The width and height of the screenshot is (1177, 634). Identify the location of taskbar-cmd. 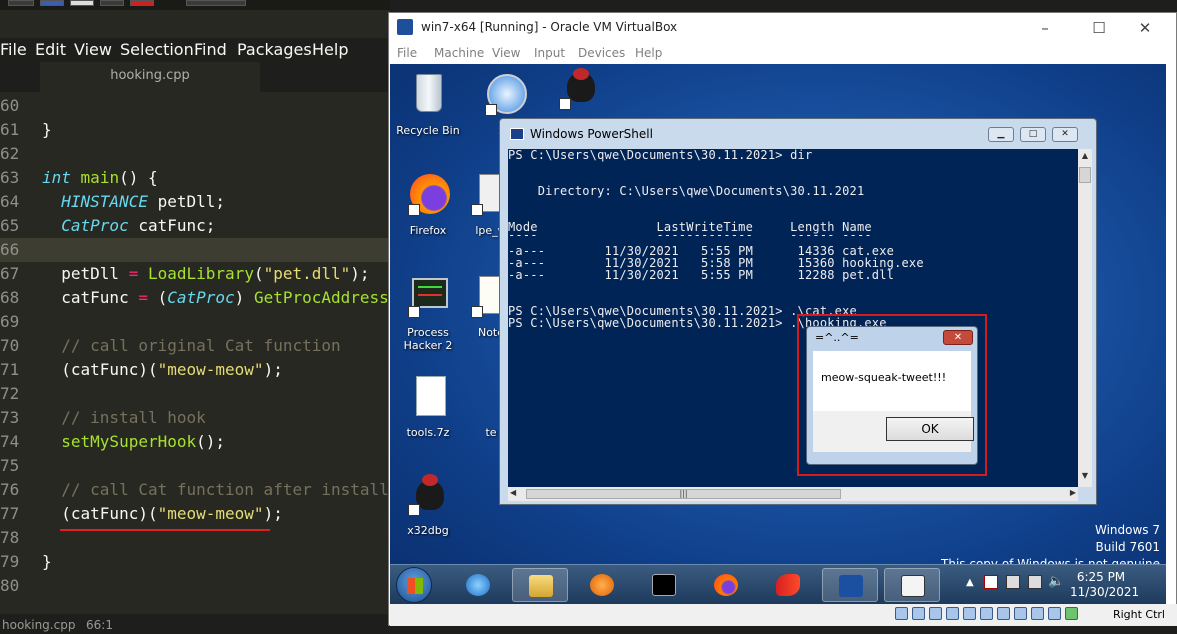
(664, 585).